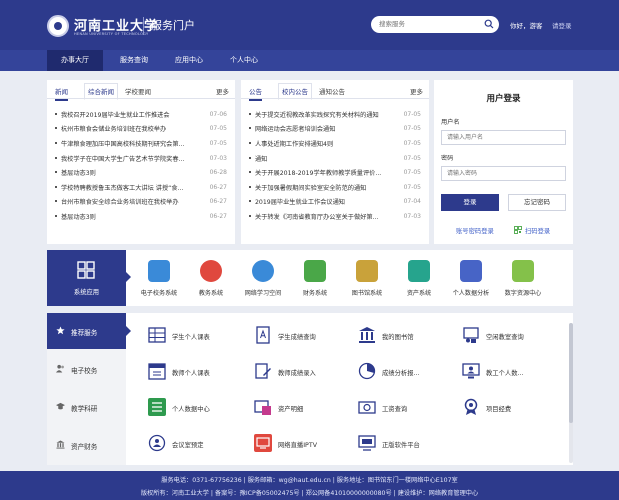 The width and height of the screenshot is (619, 500). Describe the element at coordinates (89, 278) in the screenshot. I see `system-apps-header: 系统应用` at that location.